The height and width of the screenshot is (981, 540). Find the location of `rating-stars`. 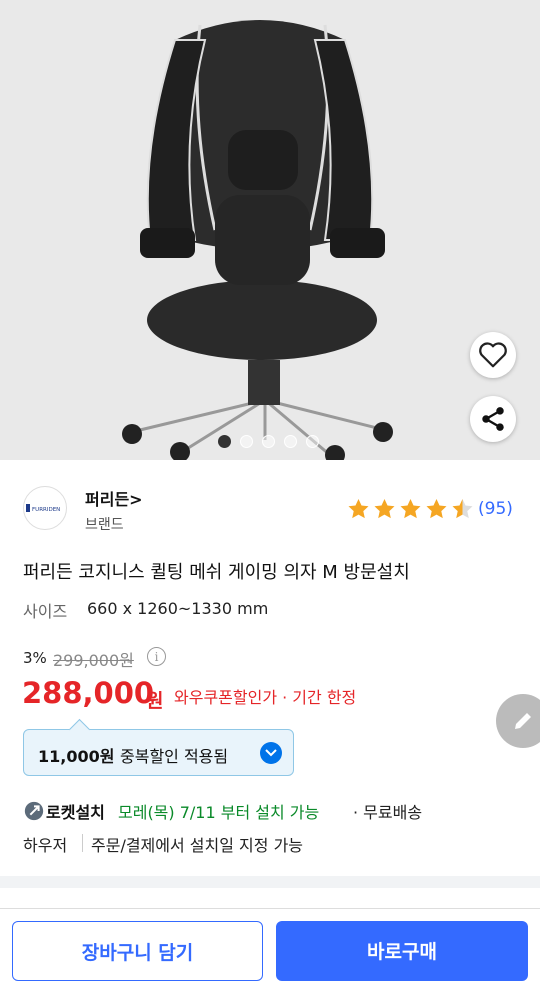

rating-stars is located at coordinates (410, 509).